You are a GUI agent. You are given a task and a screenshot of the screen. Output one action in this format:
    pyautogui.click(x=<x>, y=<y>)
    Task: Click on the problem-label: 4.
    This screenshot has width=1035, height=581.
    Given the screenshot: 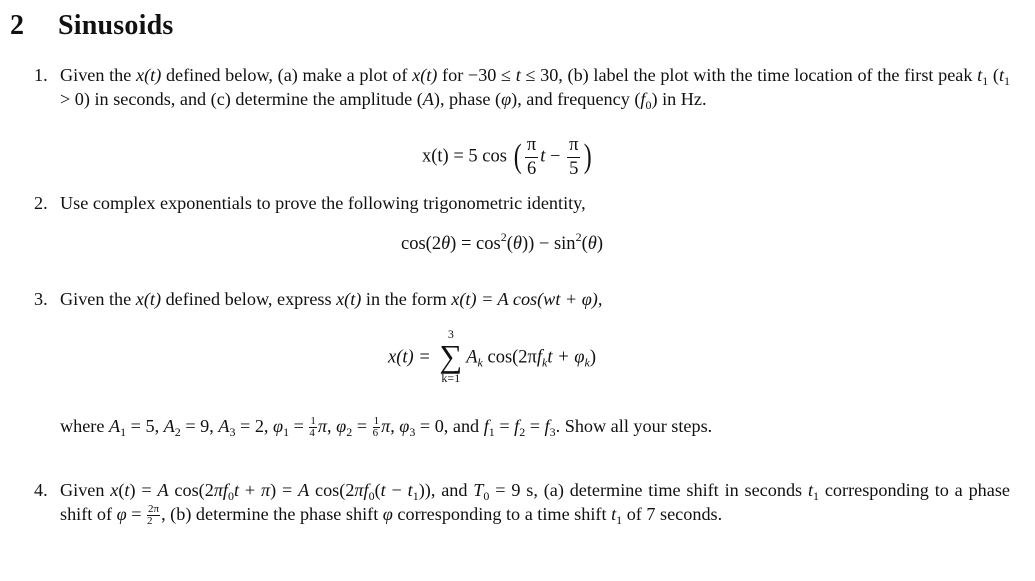 What is the action you would take?
    pyautogui.click(x=41, y=490)
    